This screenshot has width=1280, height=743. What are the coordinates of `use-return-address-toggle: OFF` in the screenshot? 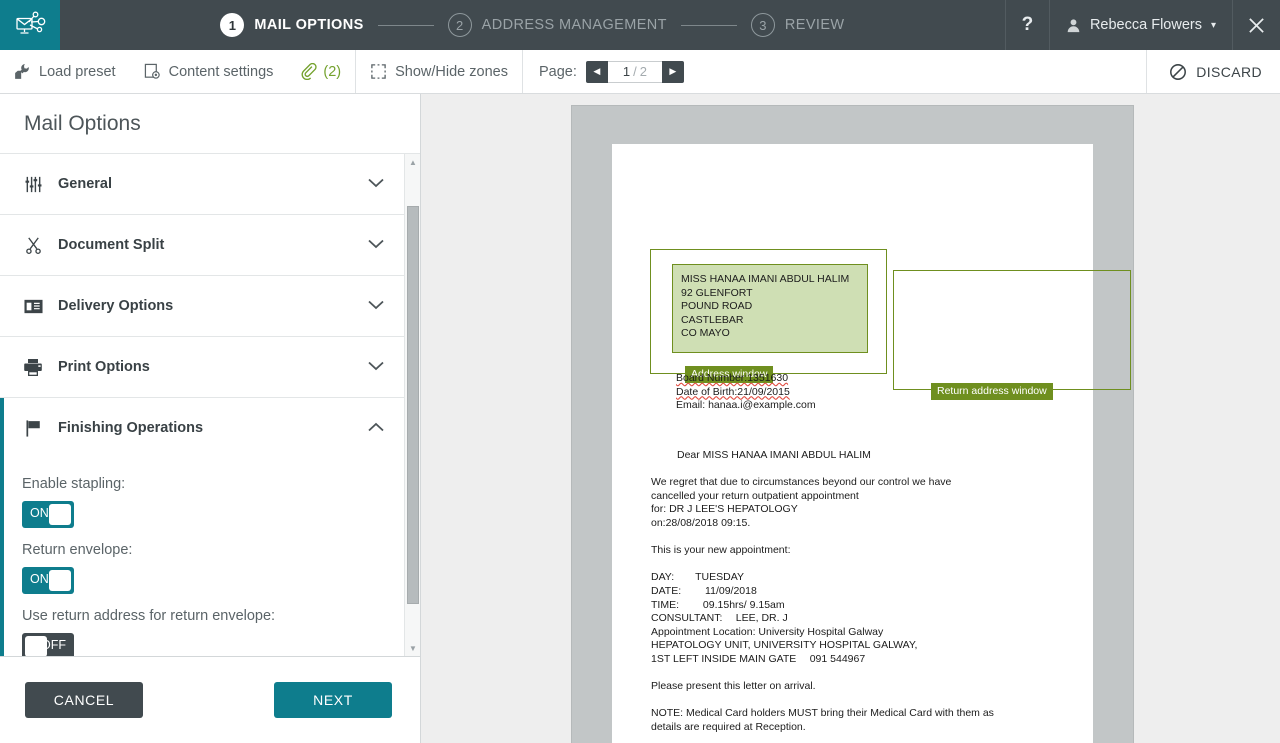 It's located at (48, 644).